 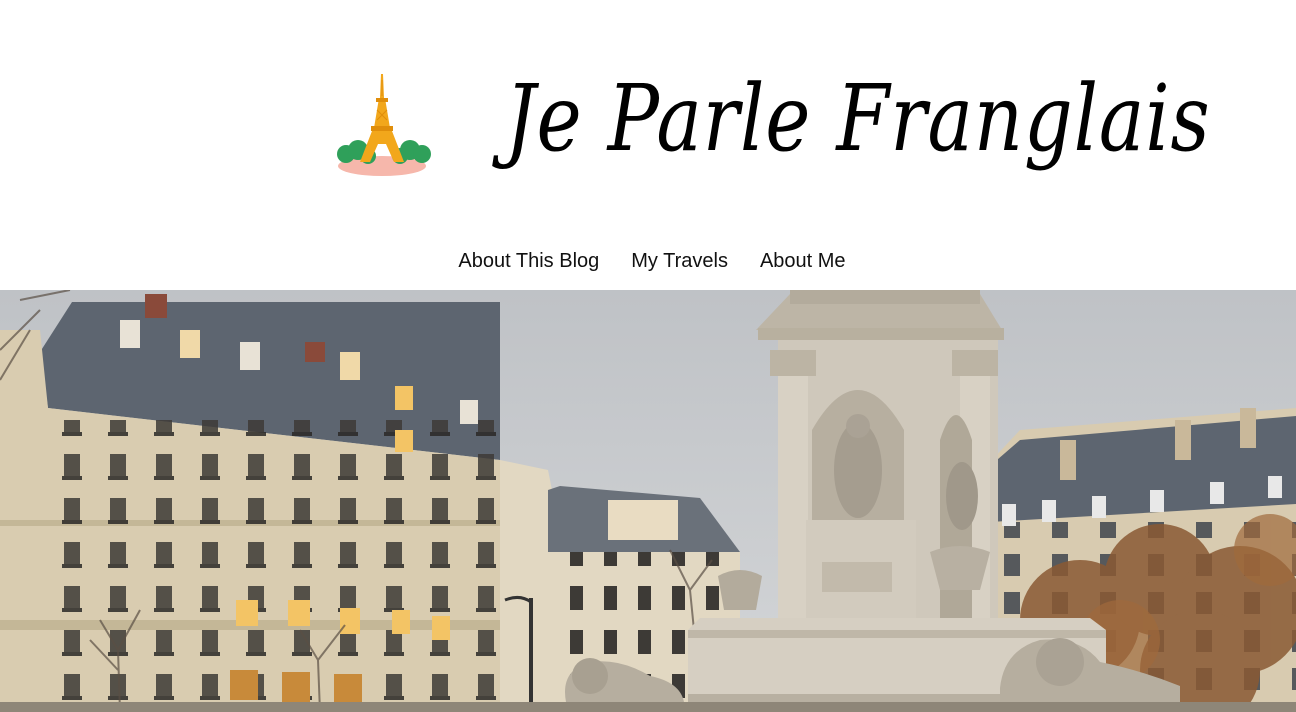 I want to click on nav-item-about-this-blog: About This Blog, so click(x=528, y=262).